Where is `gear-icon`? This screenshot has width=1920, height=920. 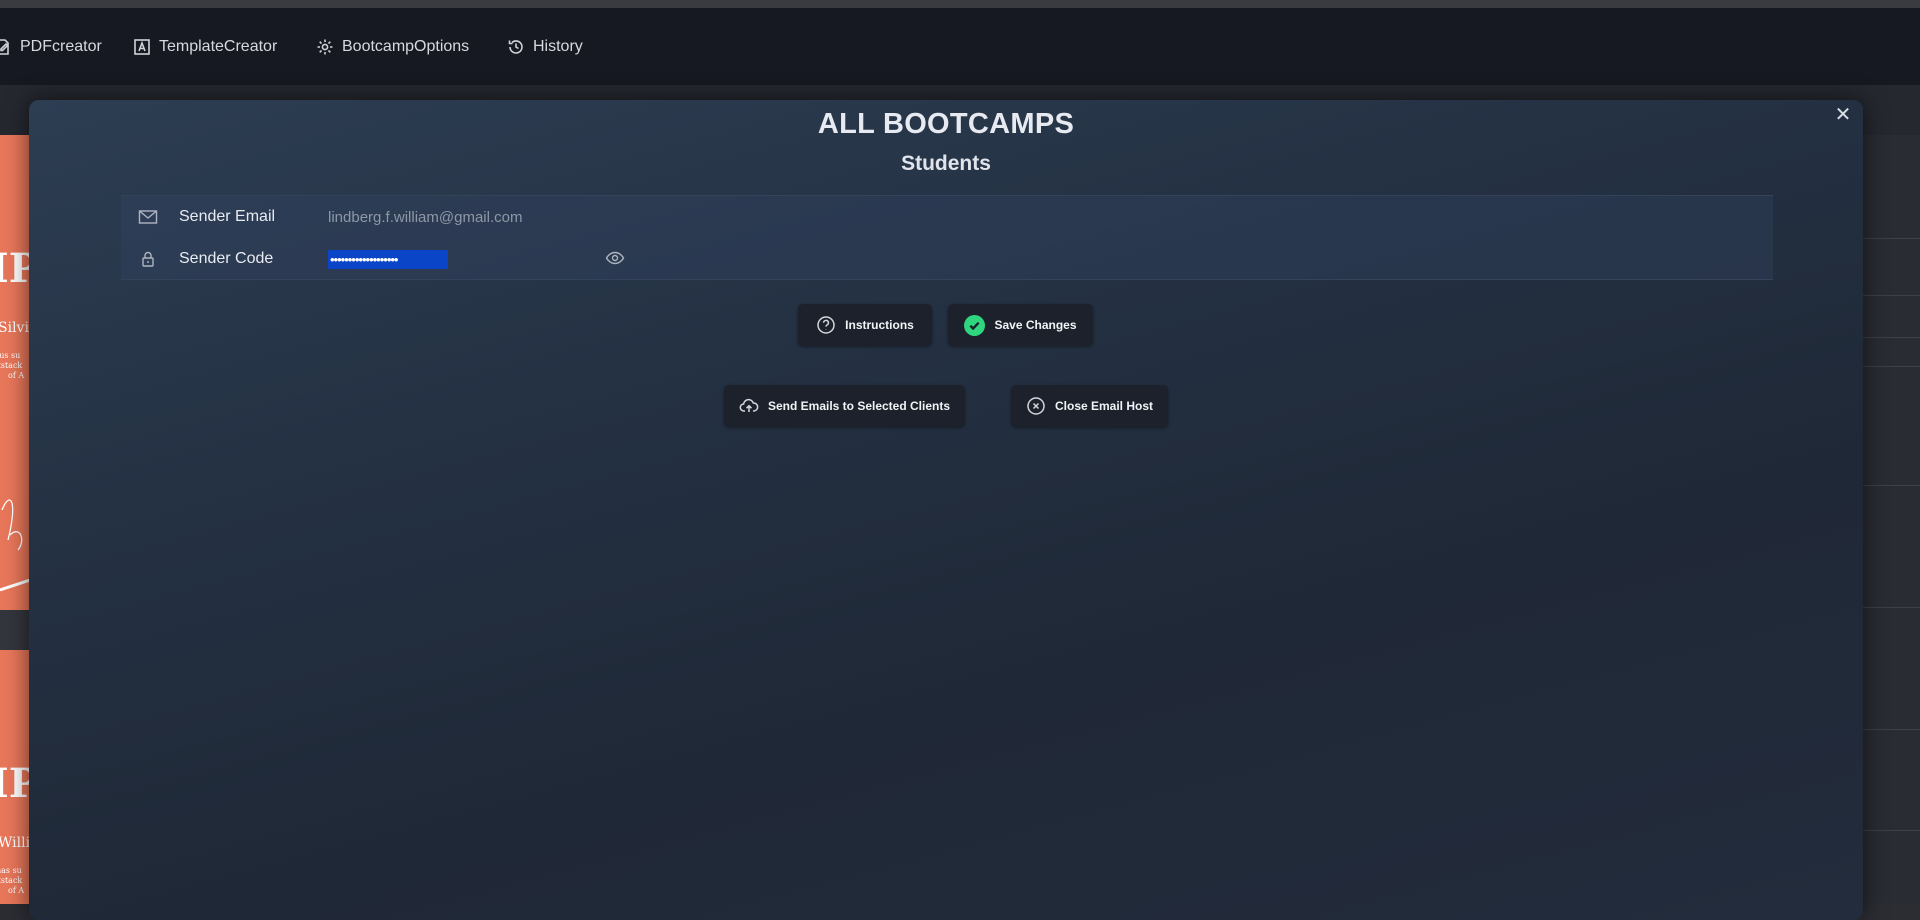 gear-icon is located at coordinates (325, 47).